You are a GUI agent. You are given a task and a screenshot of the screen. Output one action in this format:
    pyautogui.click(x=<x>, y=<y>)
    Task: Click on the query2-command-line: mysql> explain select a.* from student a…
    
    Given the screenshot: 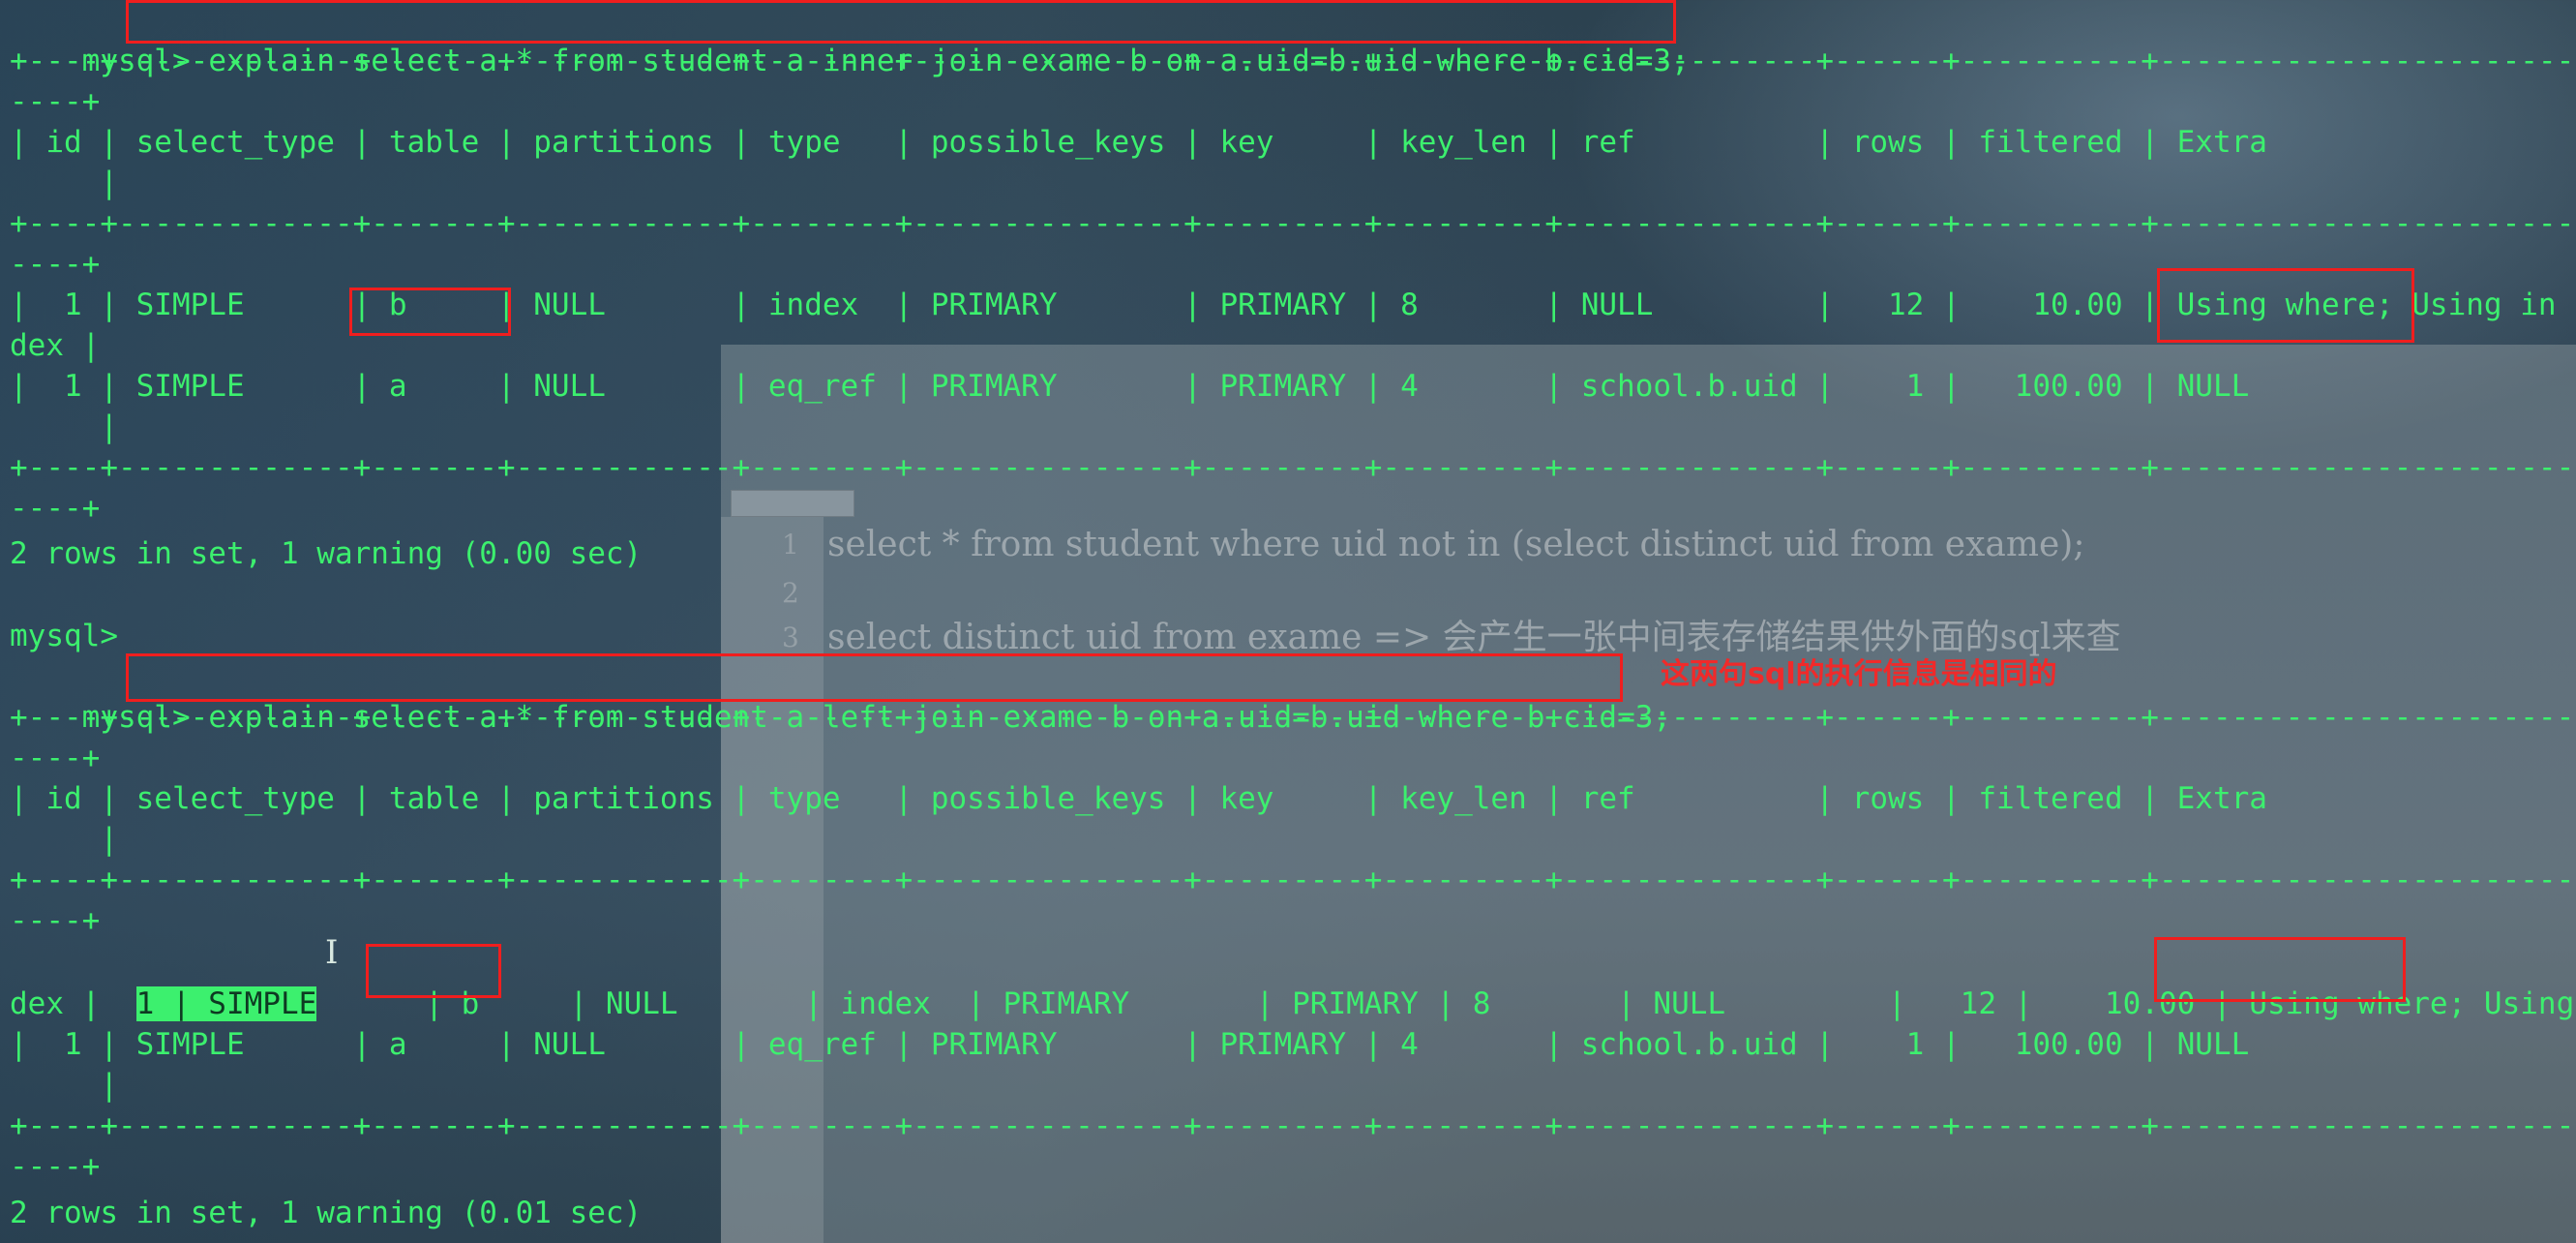 What is the action you would take?
    pyautogui.click(x=840, y=695)
    